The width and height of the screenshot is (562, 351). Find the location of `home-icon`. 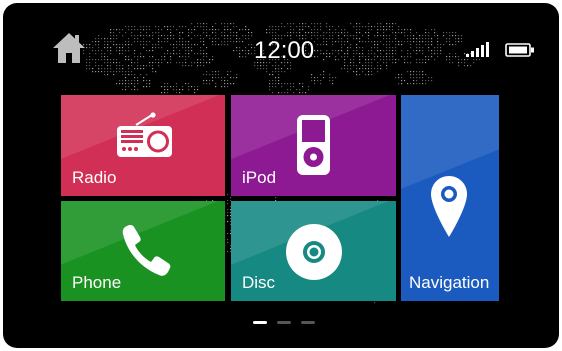

home-icon is located at coordinates (69, 48).